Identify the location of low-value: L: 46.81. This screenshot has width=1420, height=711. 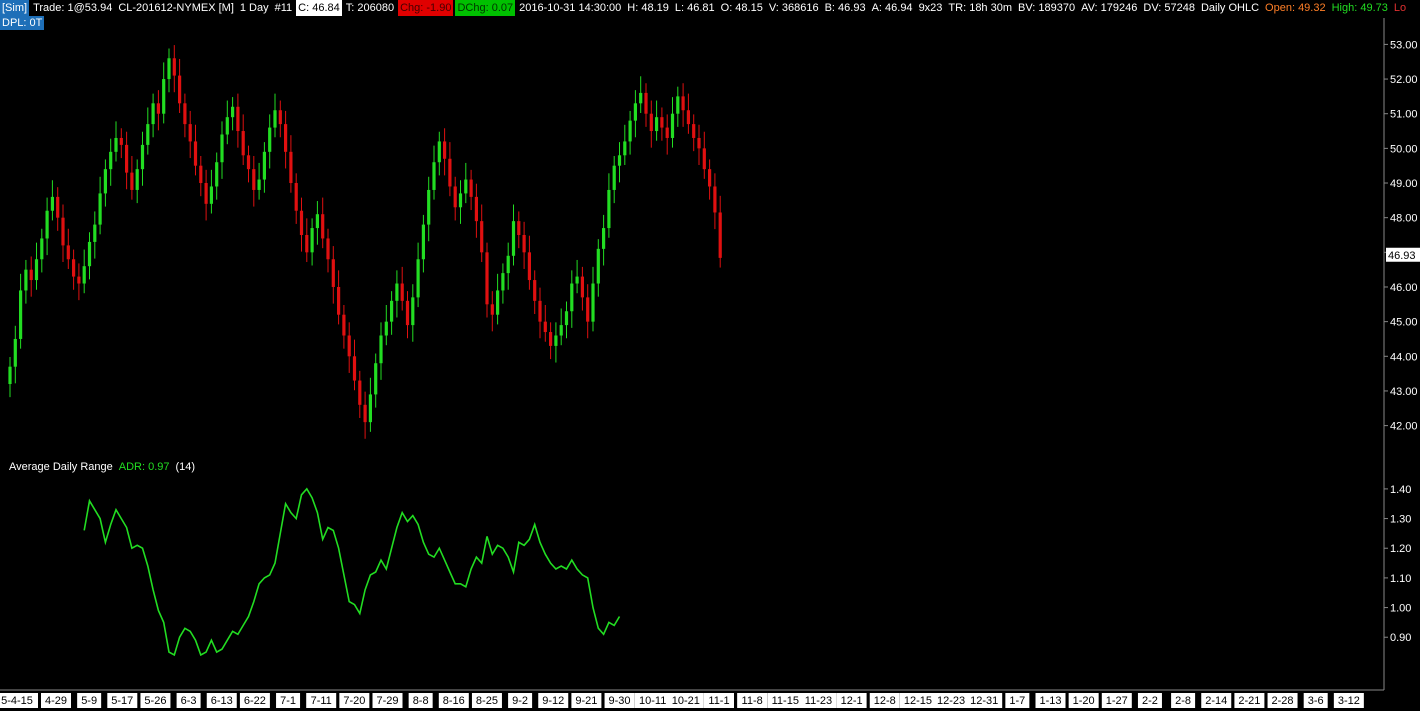
(694, 8).